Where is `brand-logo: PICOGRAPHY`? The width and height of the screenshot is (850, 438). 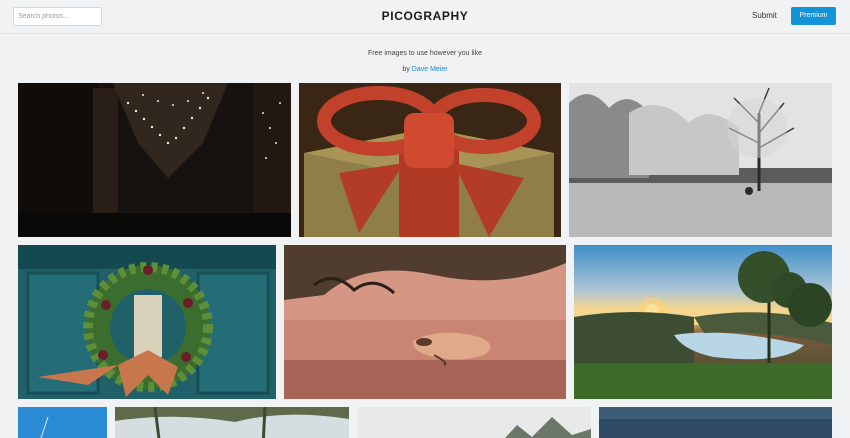 brand-logo: PICOGRAPHY is located at coordinates (425, 16).